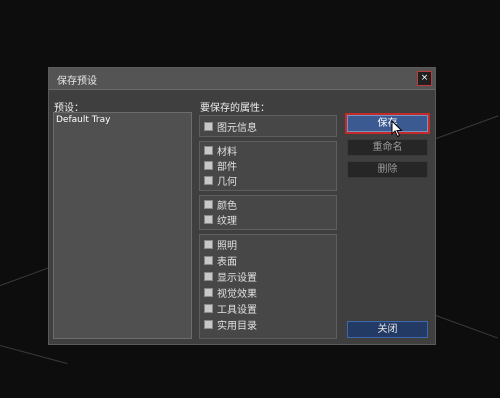  Describe the element at coordinates (387, 169) in the screenshot. I see `delete-button: 删除` at that location.